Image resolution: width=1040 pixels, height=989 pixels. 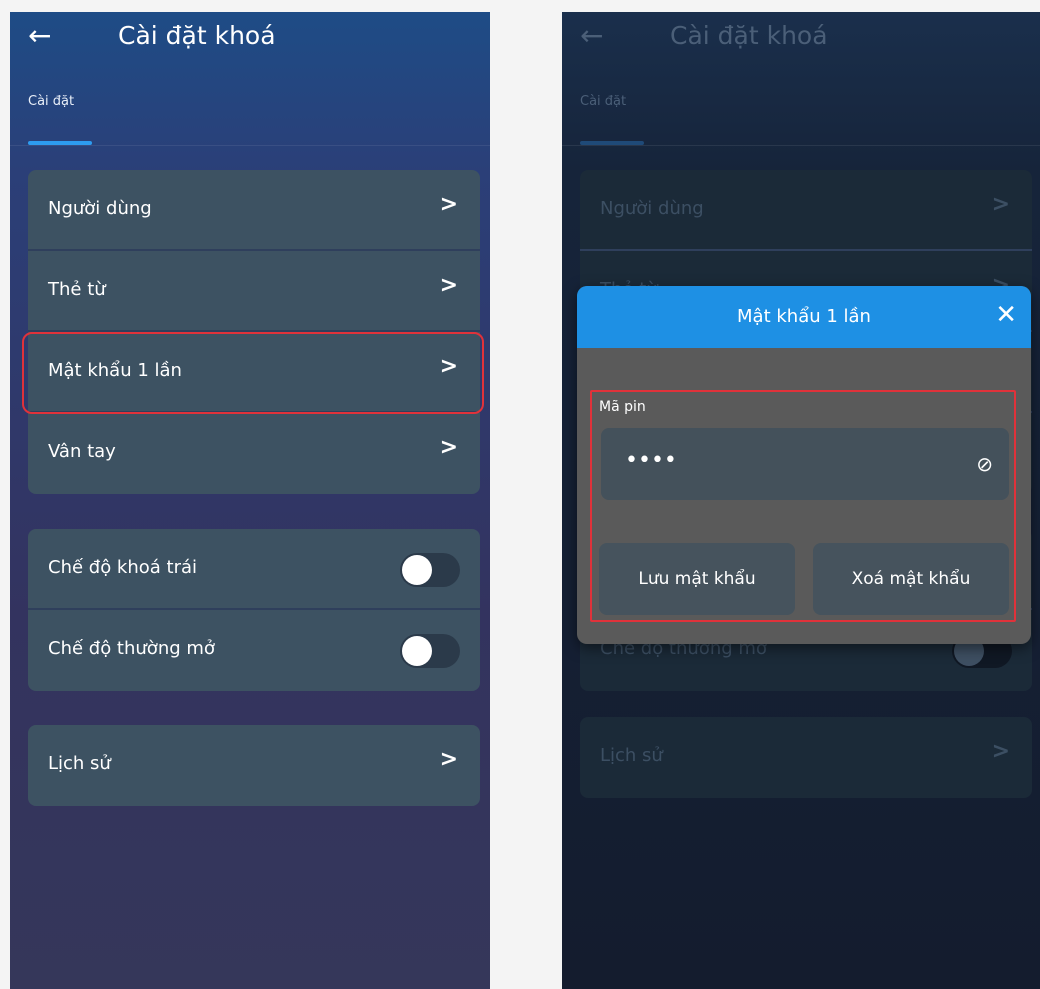 What do you see at coordinates (254, 569) in the screenshot?
I see `toggle-row-lock-mode: Chế độ khoá trái` at bounding box center [254, 569].